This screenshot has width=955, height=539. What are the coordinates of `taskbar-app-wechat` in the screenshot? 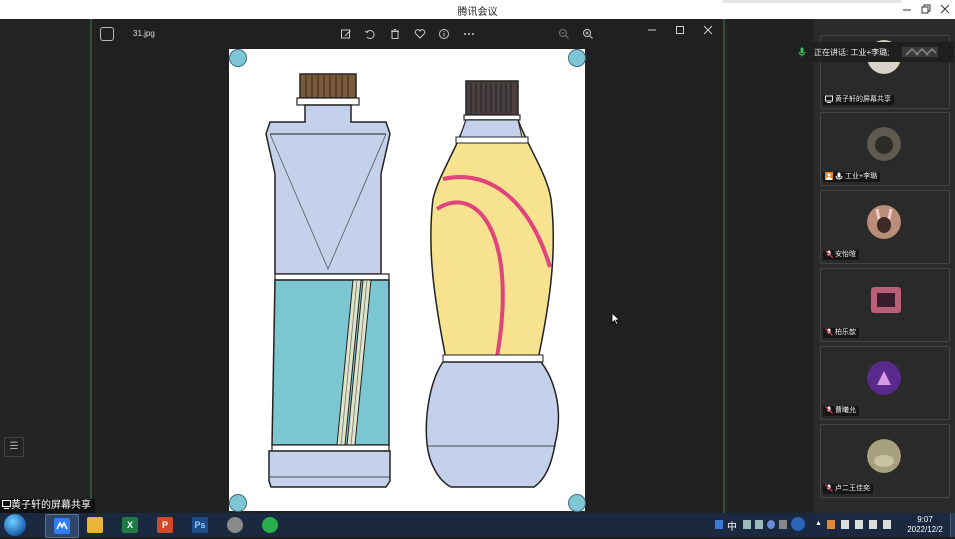 It's located at (270, 525).